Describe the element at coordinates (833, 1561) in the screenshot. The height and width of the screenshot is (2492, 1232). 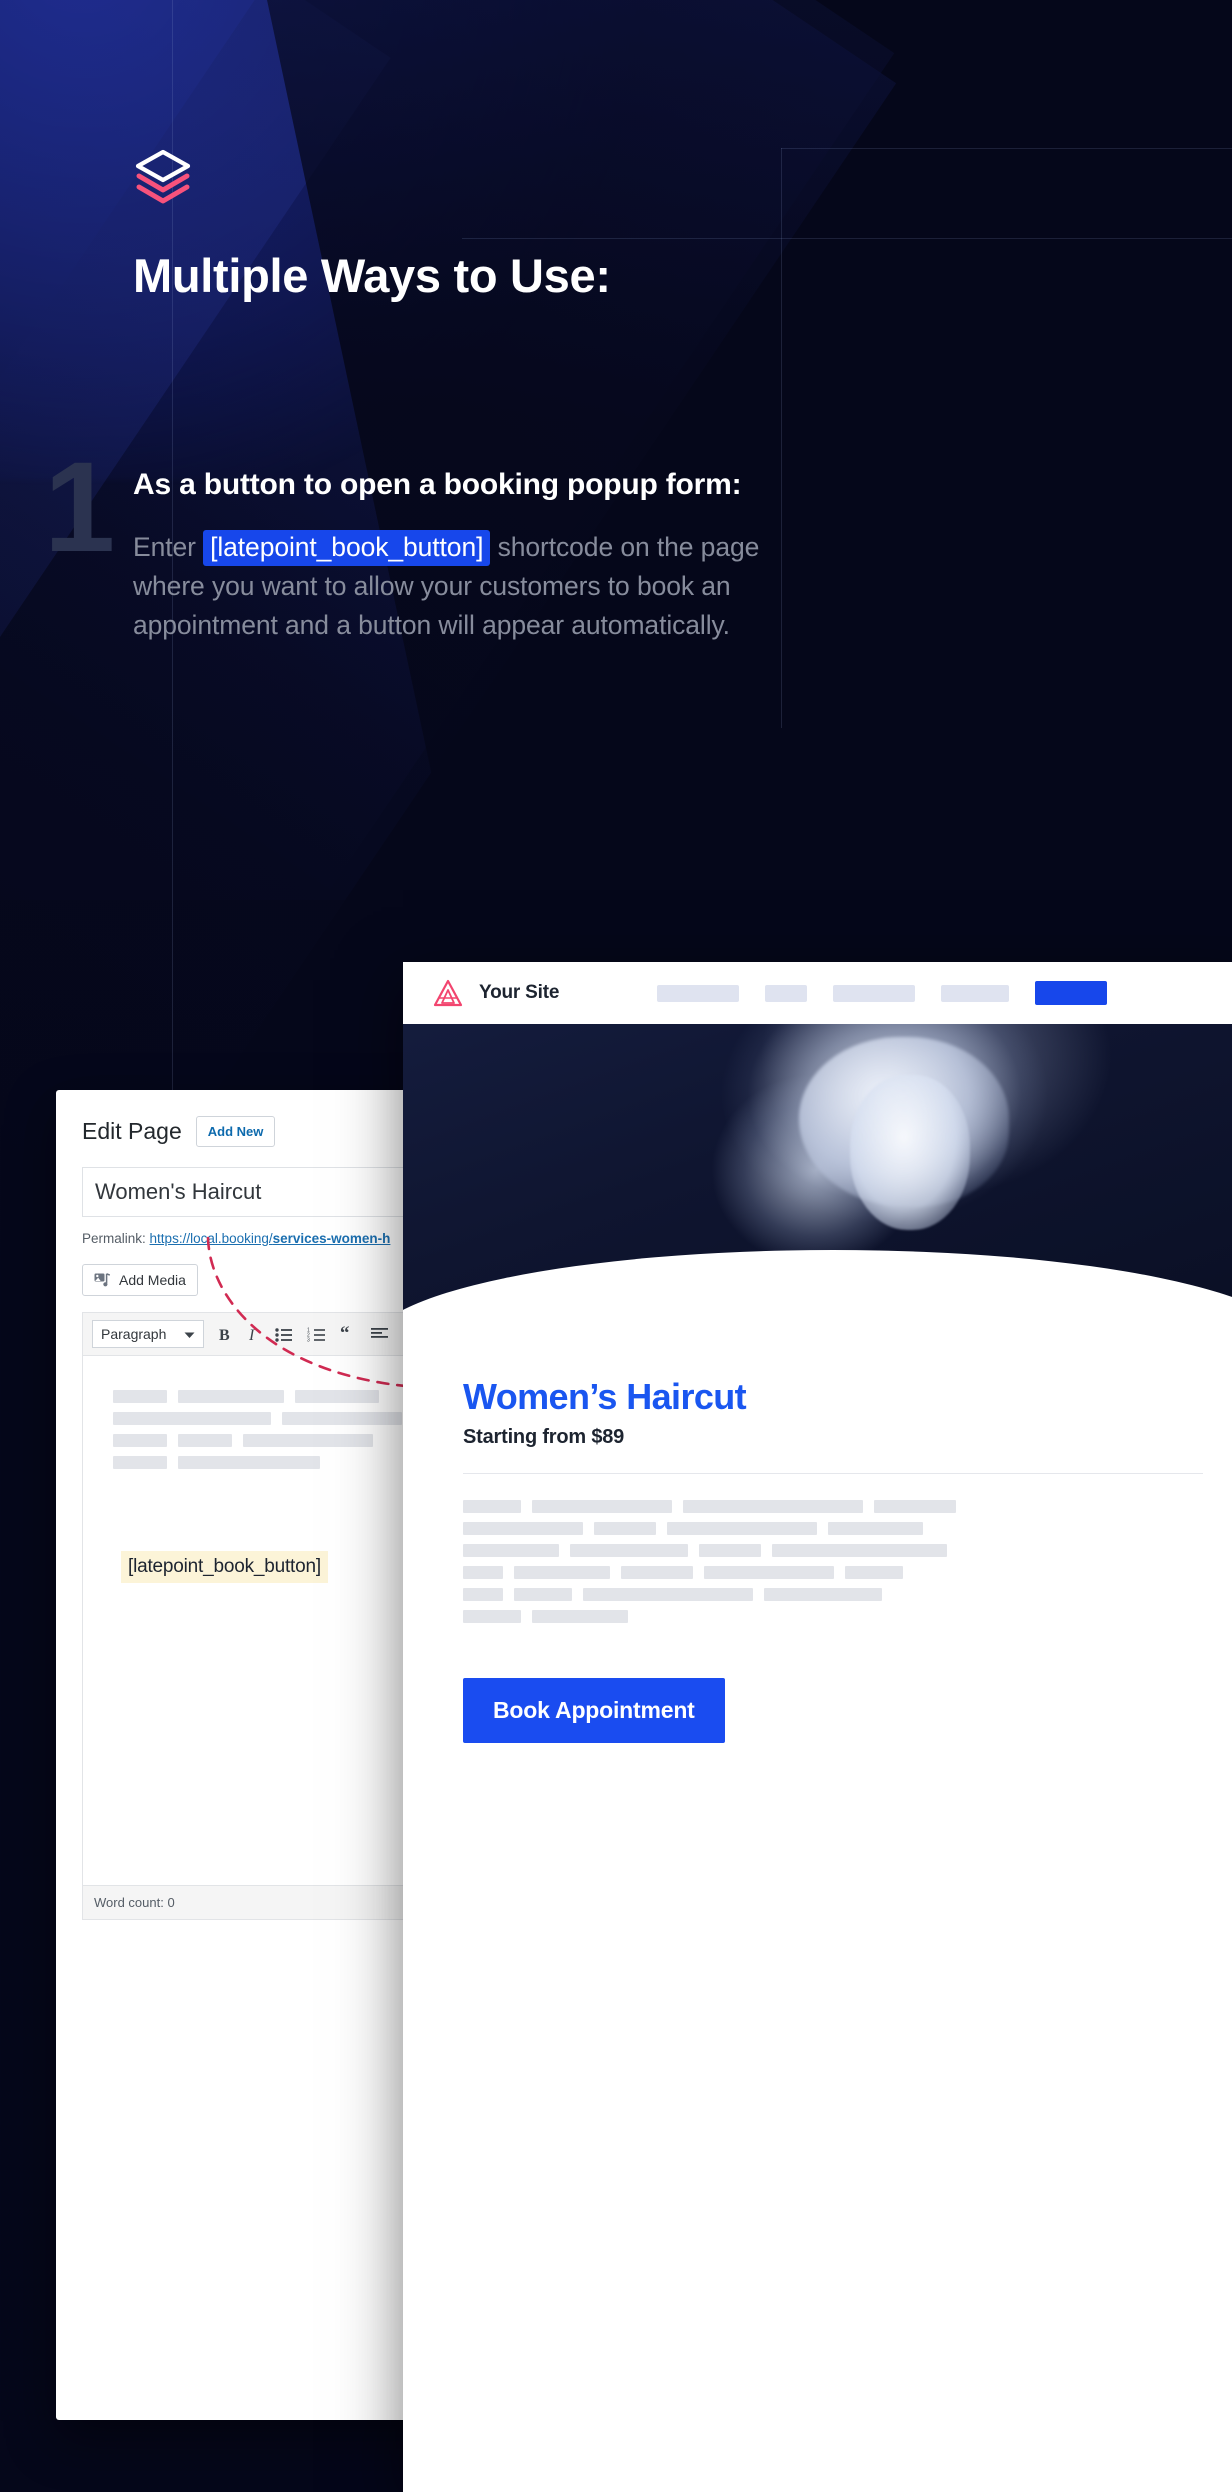
I see `service-description-skeleton` at that location.